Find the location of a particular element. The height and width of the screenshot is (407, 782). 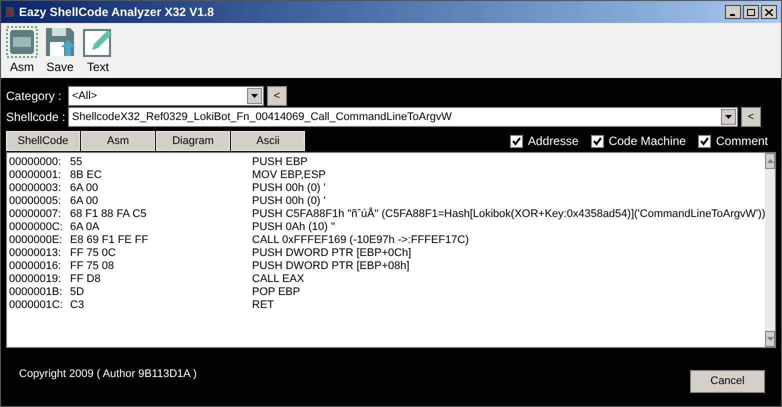

instruction-text: PUSH 0Ah (10) '' is located at coordinates (294, 227).